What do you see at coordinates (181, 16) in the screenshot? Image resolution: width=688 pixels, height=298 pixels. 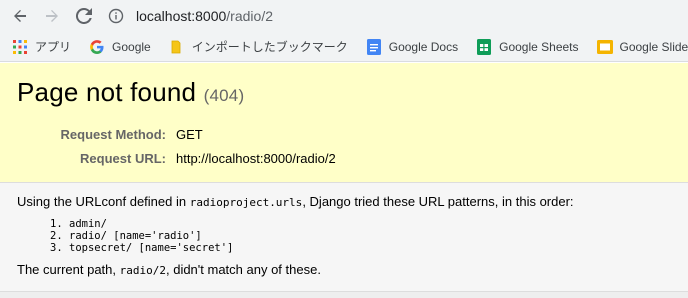 I see `url-host: localhost:8000` at bounding box center [181, 16].